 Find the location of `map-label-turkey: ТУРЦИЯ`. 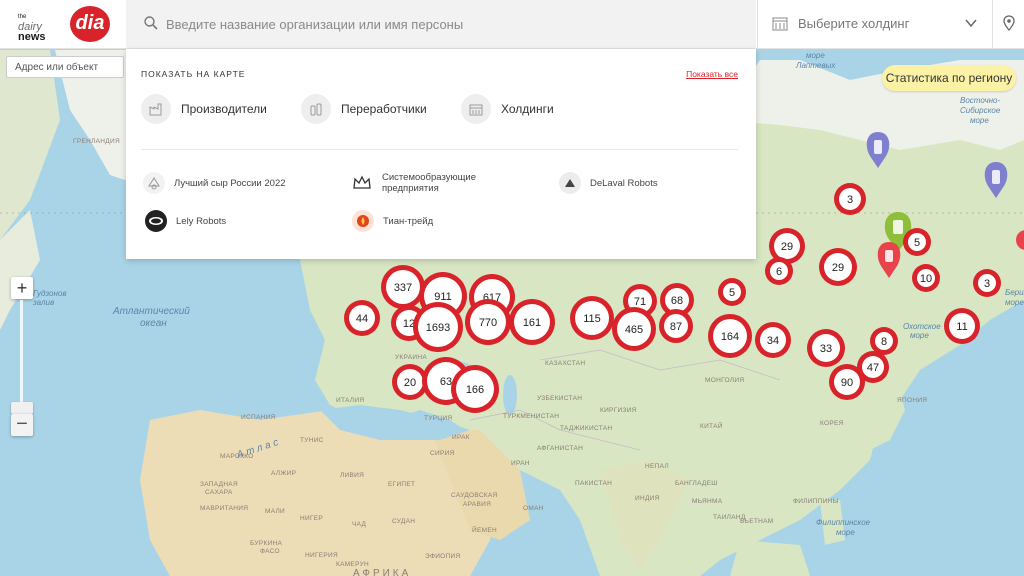

map-label-turkey: ТУРЦИЯ is located at coordinates (438, 418).